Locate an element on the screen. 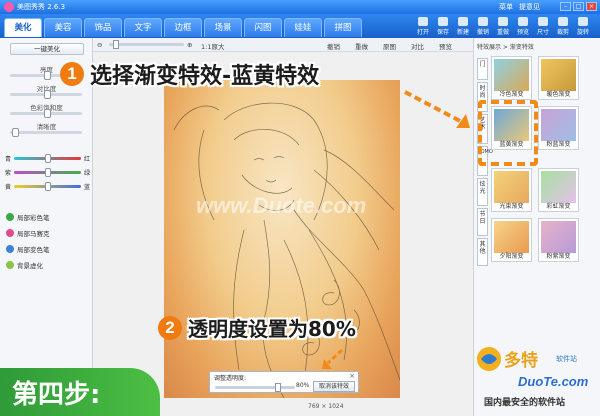 This screenshot has height=416, width=600. blue-label: 蓝 is located at coordinates (86, 187).